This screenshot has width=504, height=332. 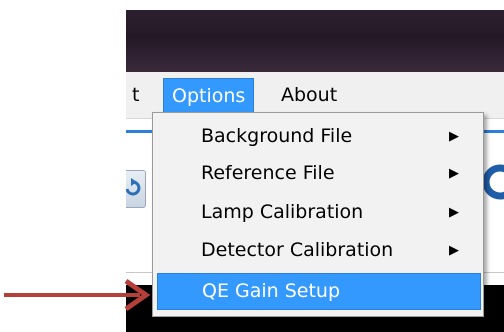 What do you see at coordinates (282, 212) in the screenshot?
I see `menu-item-label: Lamp Calibration` at bounding box center [282, 212].